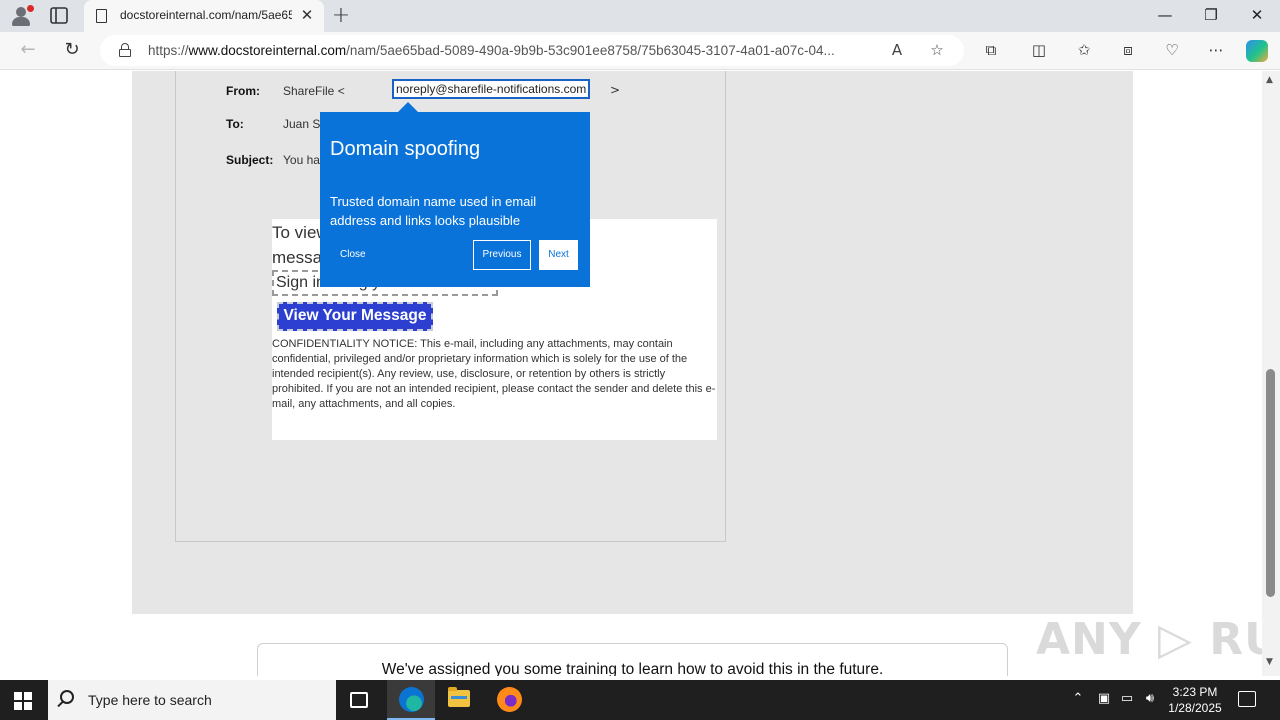 The image size is (1280, 720). I want to click on edge-icon, so click(411, 699).